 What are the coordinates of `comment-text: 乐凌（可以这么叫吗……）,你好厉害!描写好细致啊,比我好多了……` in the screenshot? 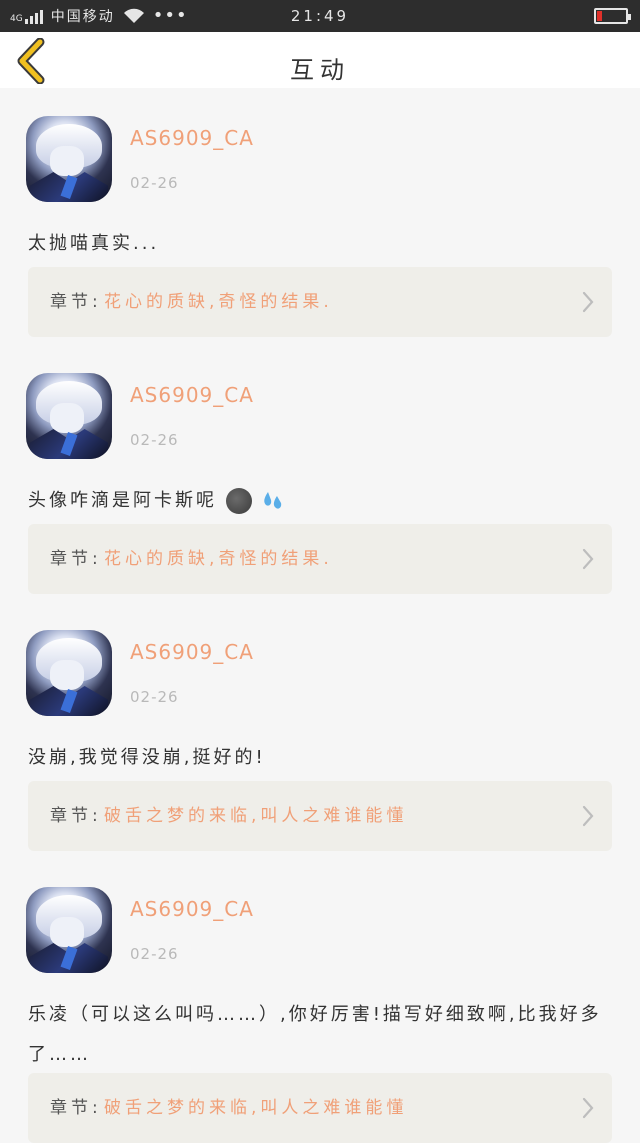 It's located at (315, 1034).